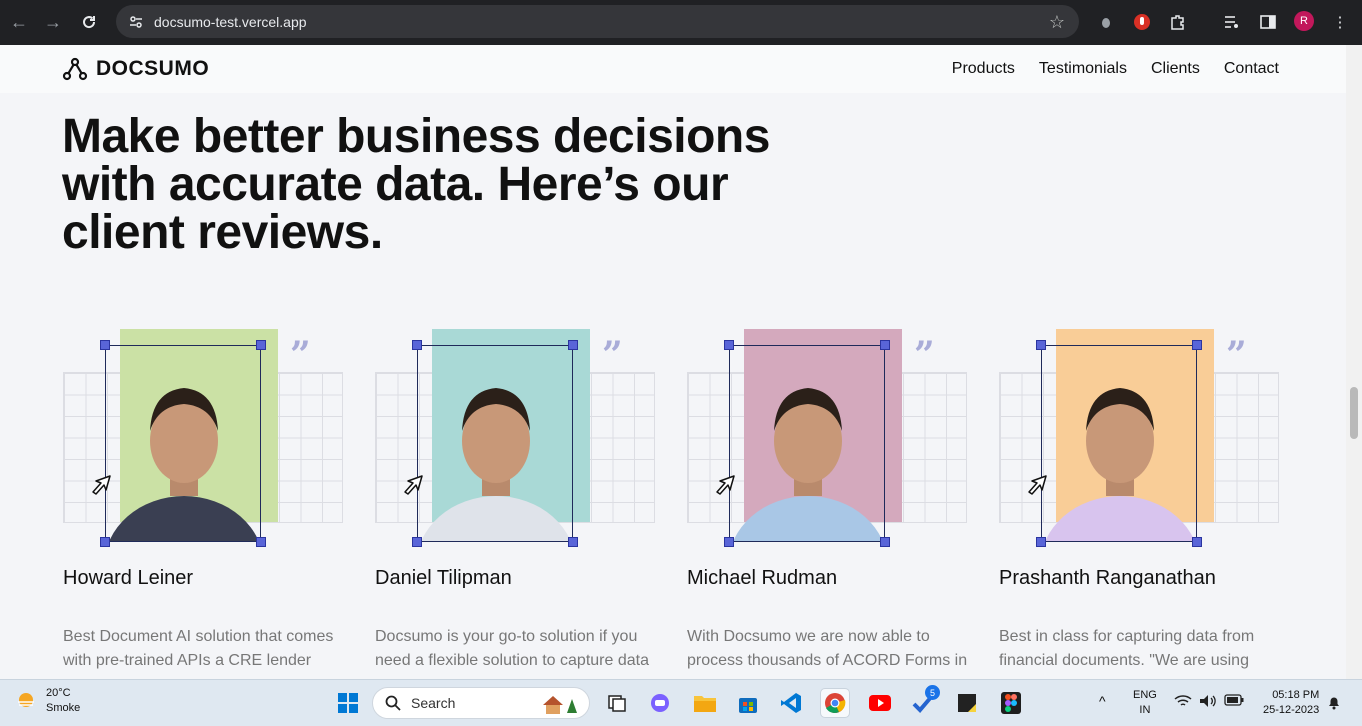  What do you see at coordinates (1268, 22) in the screenshot?
I see `side-panel-icon` at bounding box center [1268, 22].